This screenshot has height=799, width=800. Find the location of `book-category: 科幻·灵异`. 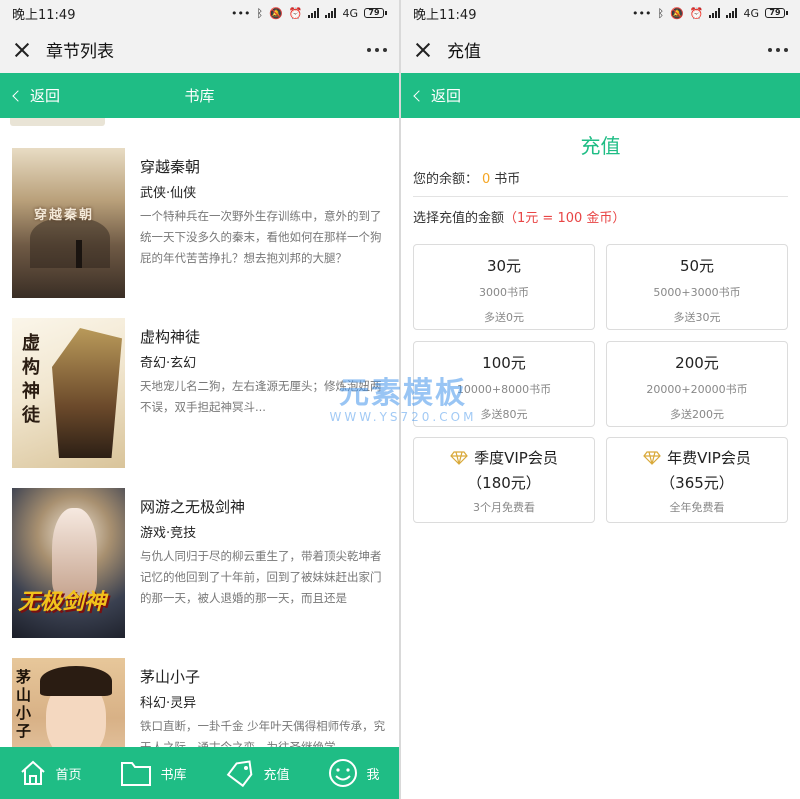

book-category: 科幻·灵异 is located at coordinates (168, 703).